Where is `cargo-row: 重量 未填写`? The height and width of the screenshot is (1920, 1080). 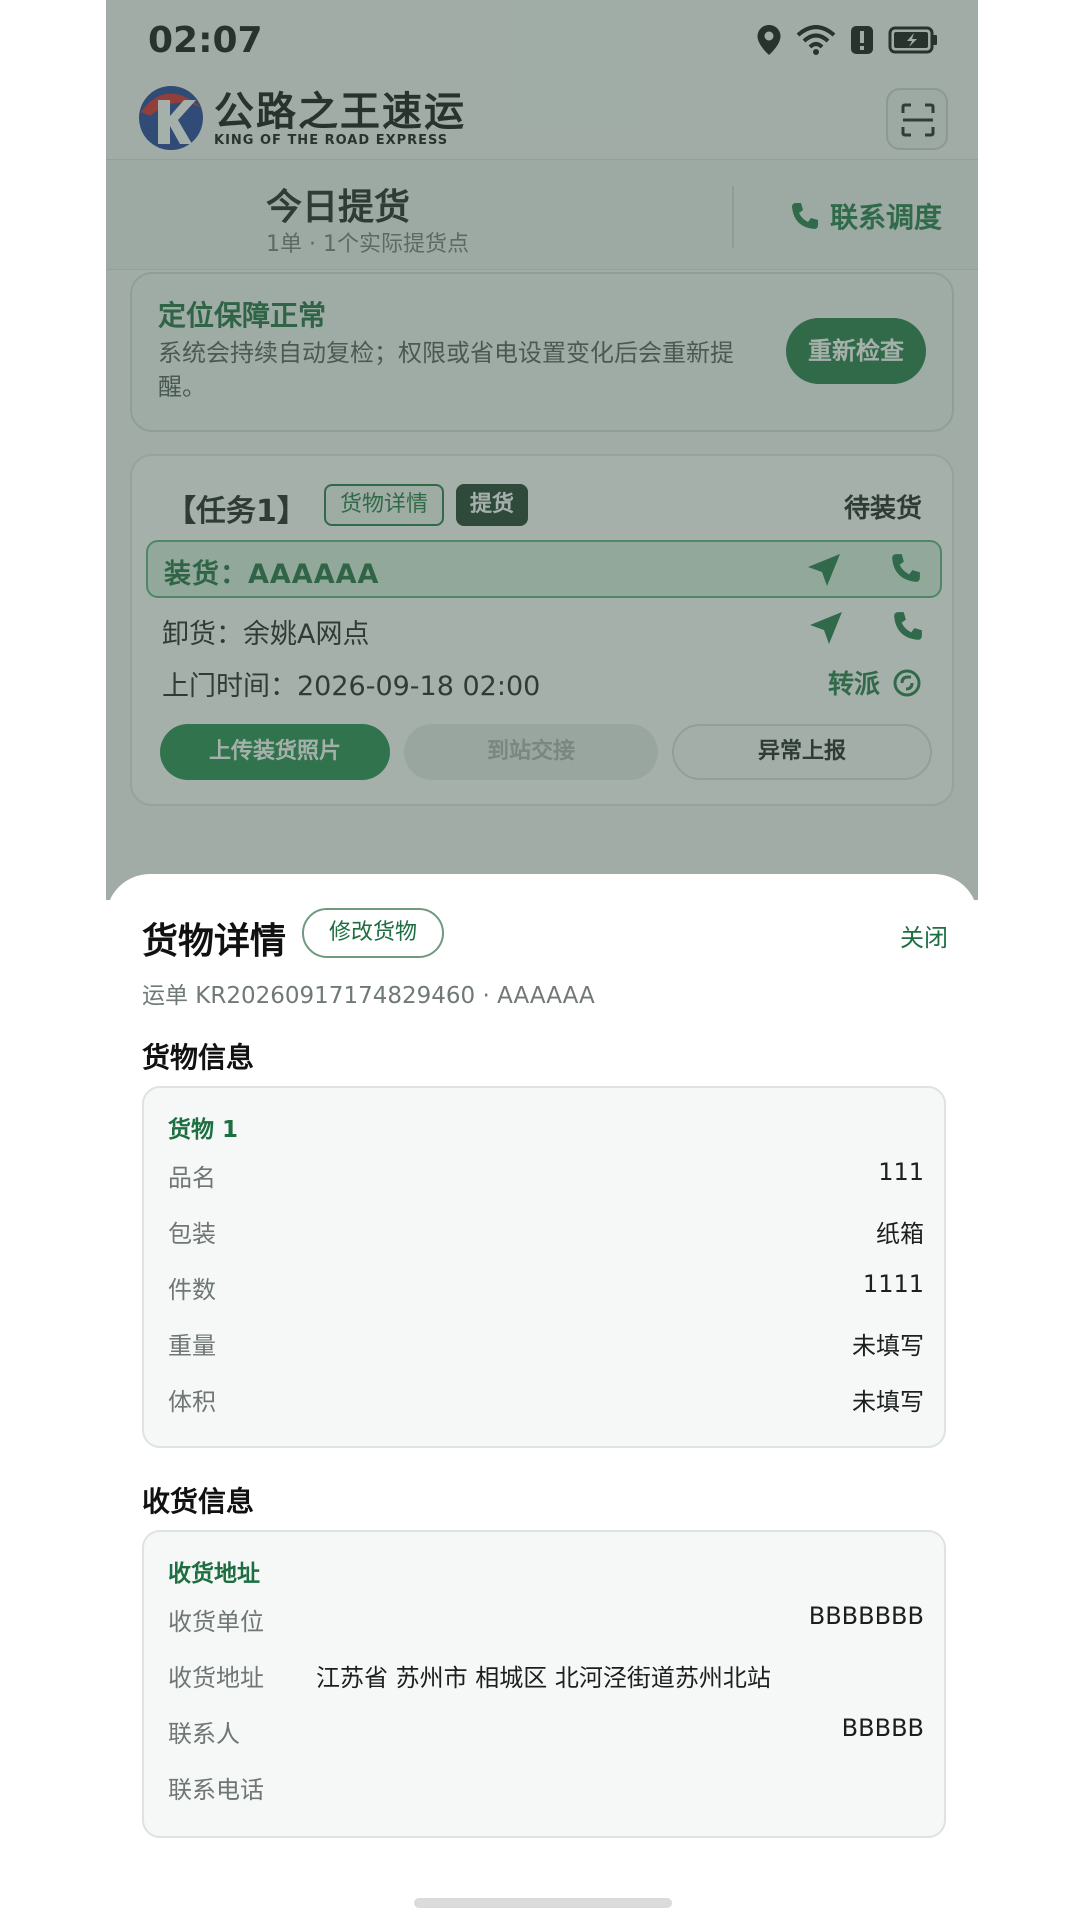
cargo-row: 重量 未填写 is located at coordinates (546, 1346).